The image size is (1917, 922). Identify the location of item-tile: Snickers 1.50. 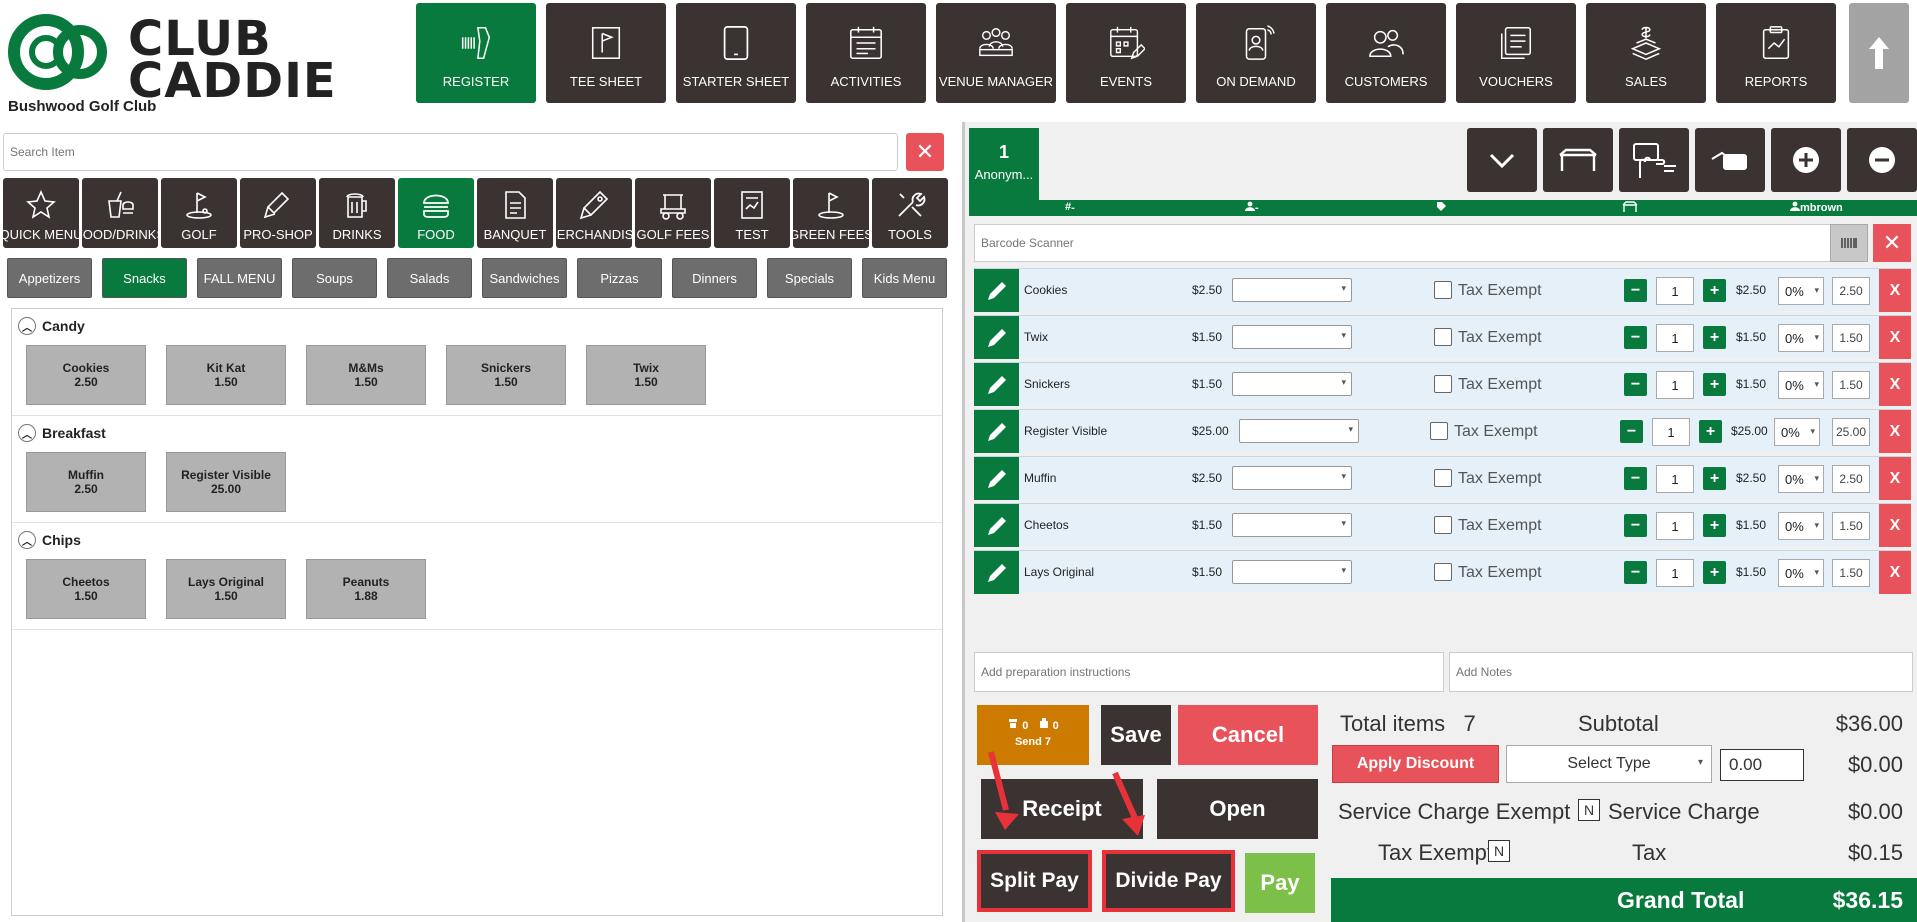
(506, 375).